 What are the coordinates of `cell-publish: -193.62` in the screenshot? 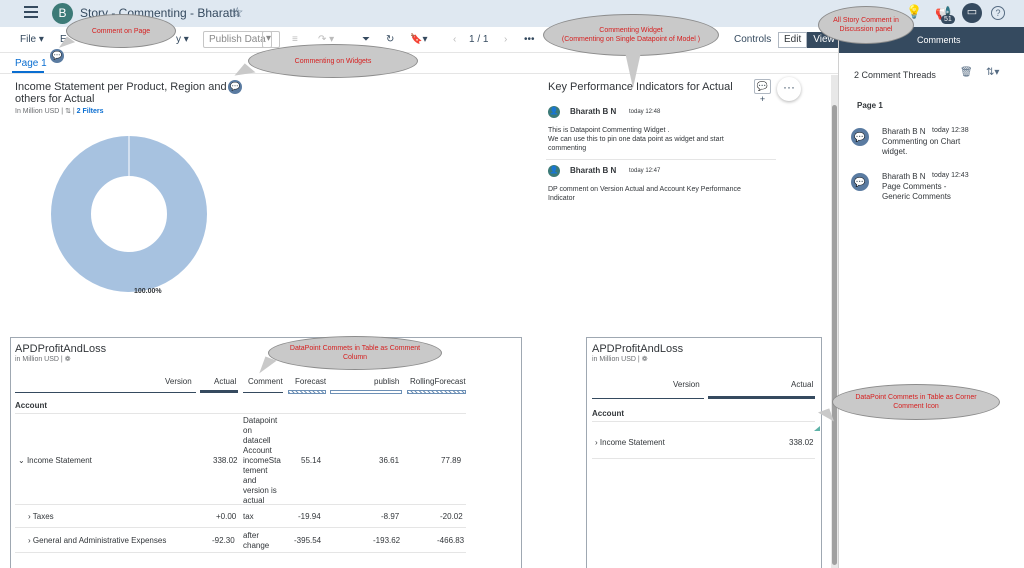 It's located at (386, 541).